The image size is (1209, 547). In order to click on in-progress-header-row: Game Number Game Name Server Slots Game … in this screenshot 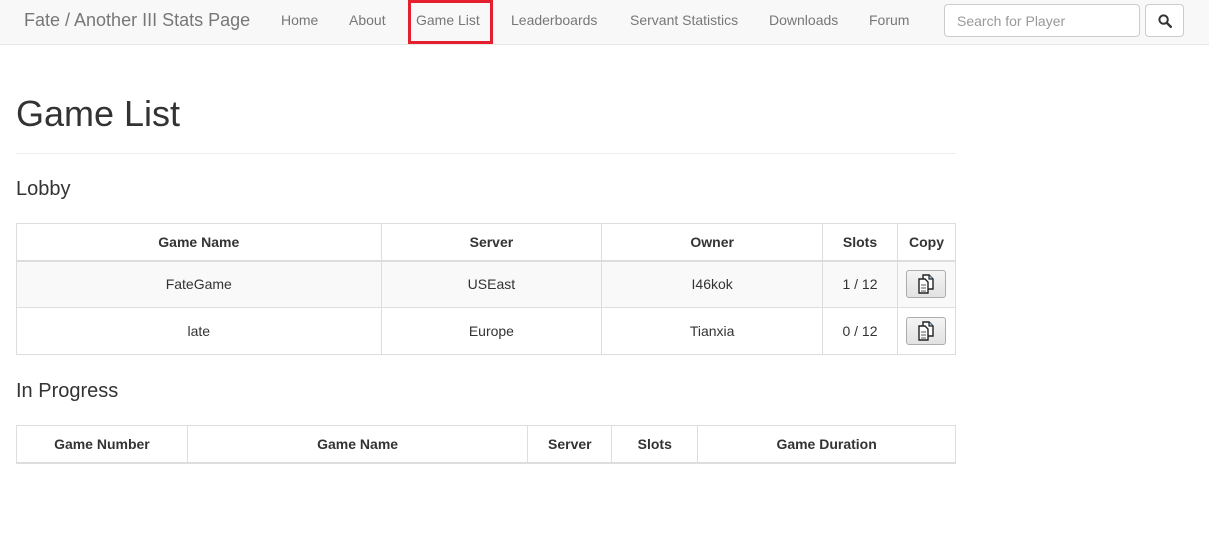, I will do `click(486, 444)`.